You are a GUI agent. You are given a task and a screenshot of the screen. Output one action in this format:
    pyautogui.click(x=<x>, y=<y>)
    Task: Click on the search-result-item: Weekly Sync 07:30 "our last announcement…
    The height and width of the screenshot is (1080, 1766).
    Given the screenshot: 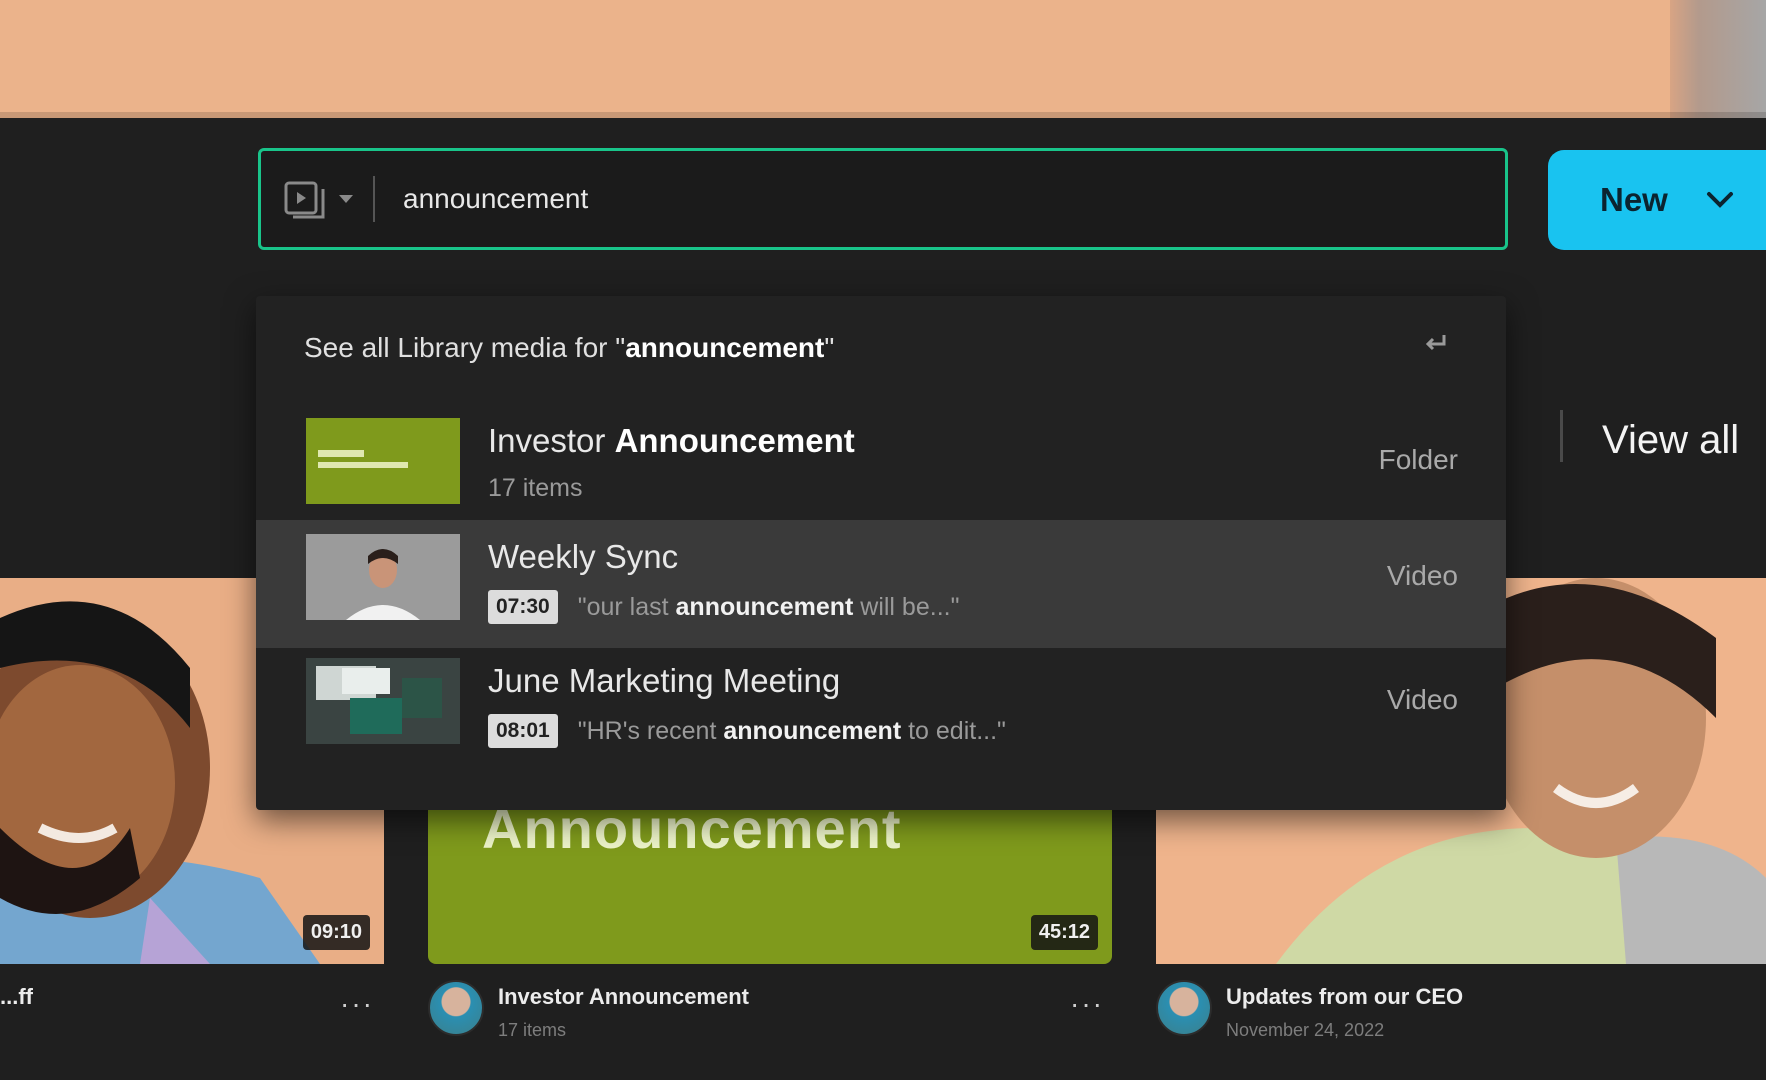 What is the action you would take?
    pyautogui.click(x=881, y=584)
    